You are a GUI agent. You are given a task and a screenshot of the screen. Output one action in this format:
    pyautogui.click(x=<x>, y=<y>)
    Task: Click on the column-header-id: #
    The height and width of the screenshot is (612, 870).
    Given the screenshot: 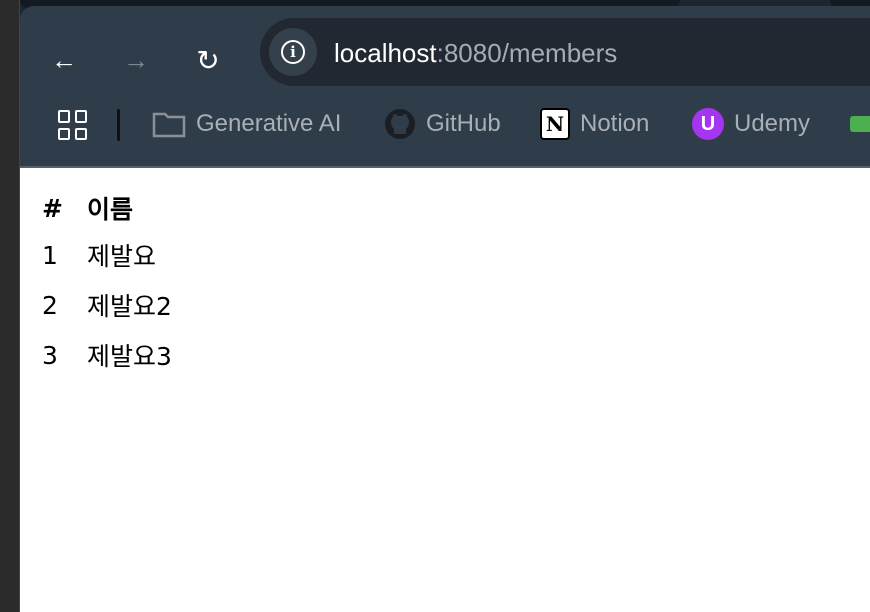 What is the action you would take?
    pyautogui.click(x=52, y=208)
    